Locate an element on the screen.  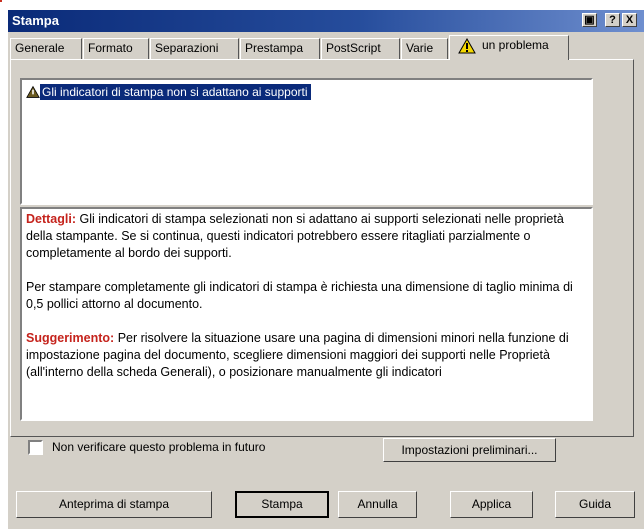
tab-label: PostScript is located at coordinates (353, 48).